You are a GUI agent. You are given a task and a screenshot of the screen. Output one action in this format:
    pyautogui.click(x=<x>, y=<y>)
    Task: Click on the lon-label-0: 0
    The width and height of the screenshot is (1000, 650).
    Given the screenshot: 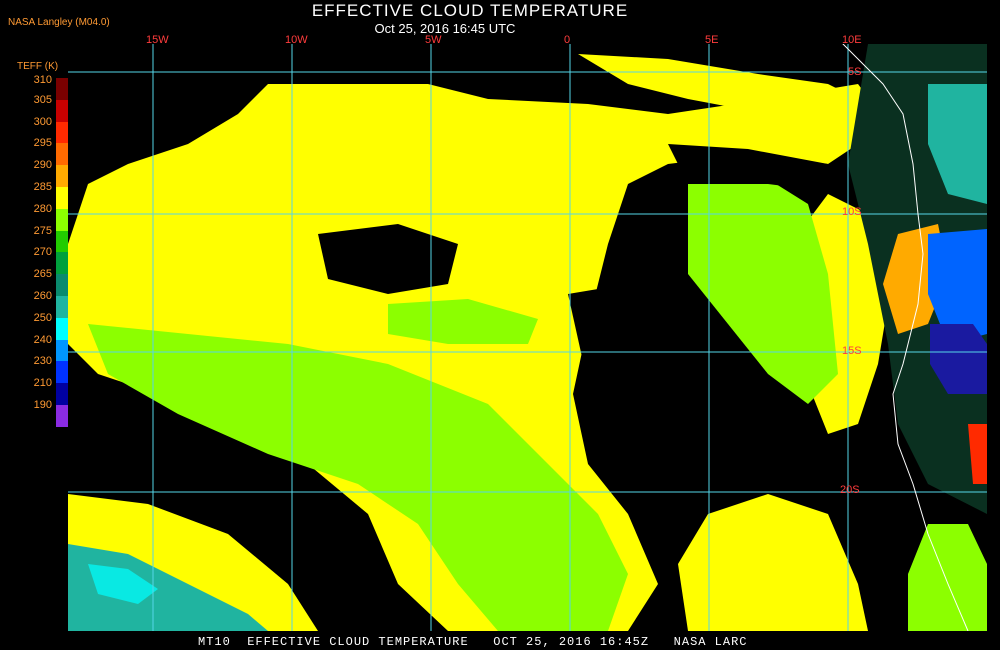 What is the action you would take?
    pyautogui.click(x=567, y=40)
    